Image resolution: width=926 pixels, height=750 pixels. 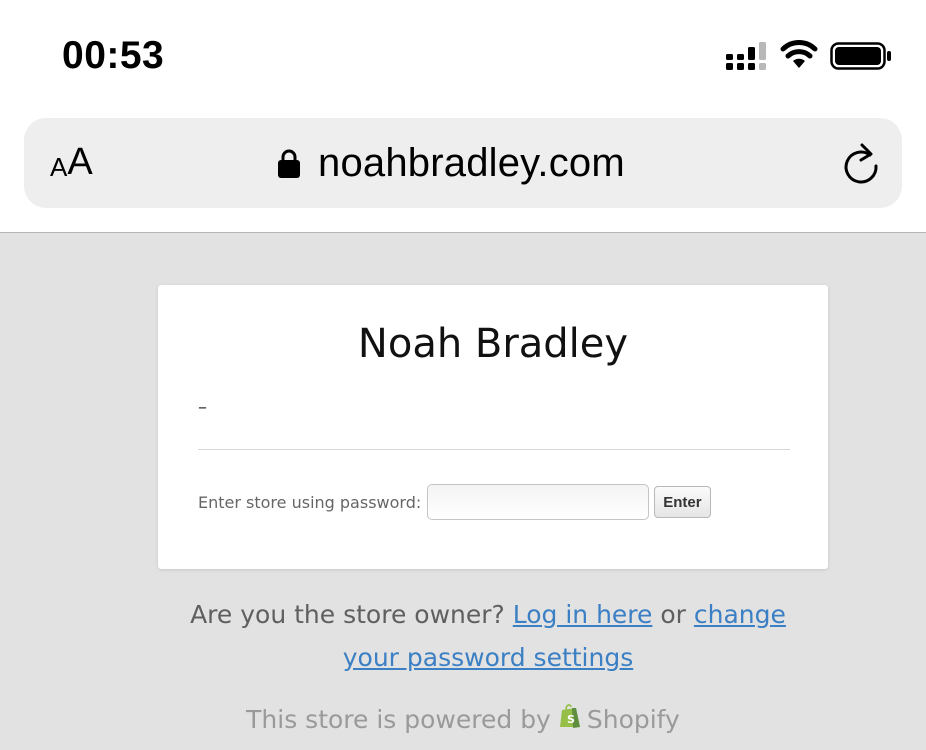 What do you see at coordinates (571, 719) in the screenshot?
I see `svg-text: S` at bounding box center [571, 719].